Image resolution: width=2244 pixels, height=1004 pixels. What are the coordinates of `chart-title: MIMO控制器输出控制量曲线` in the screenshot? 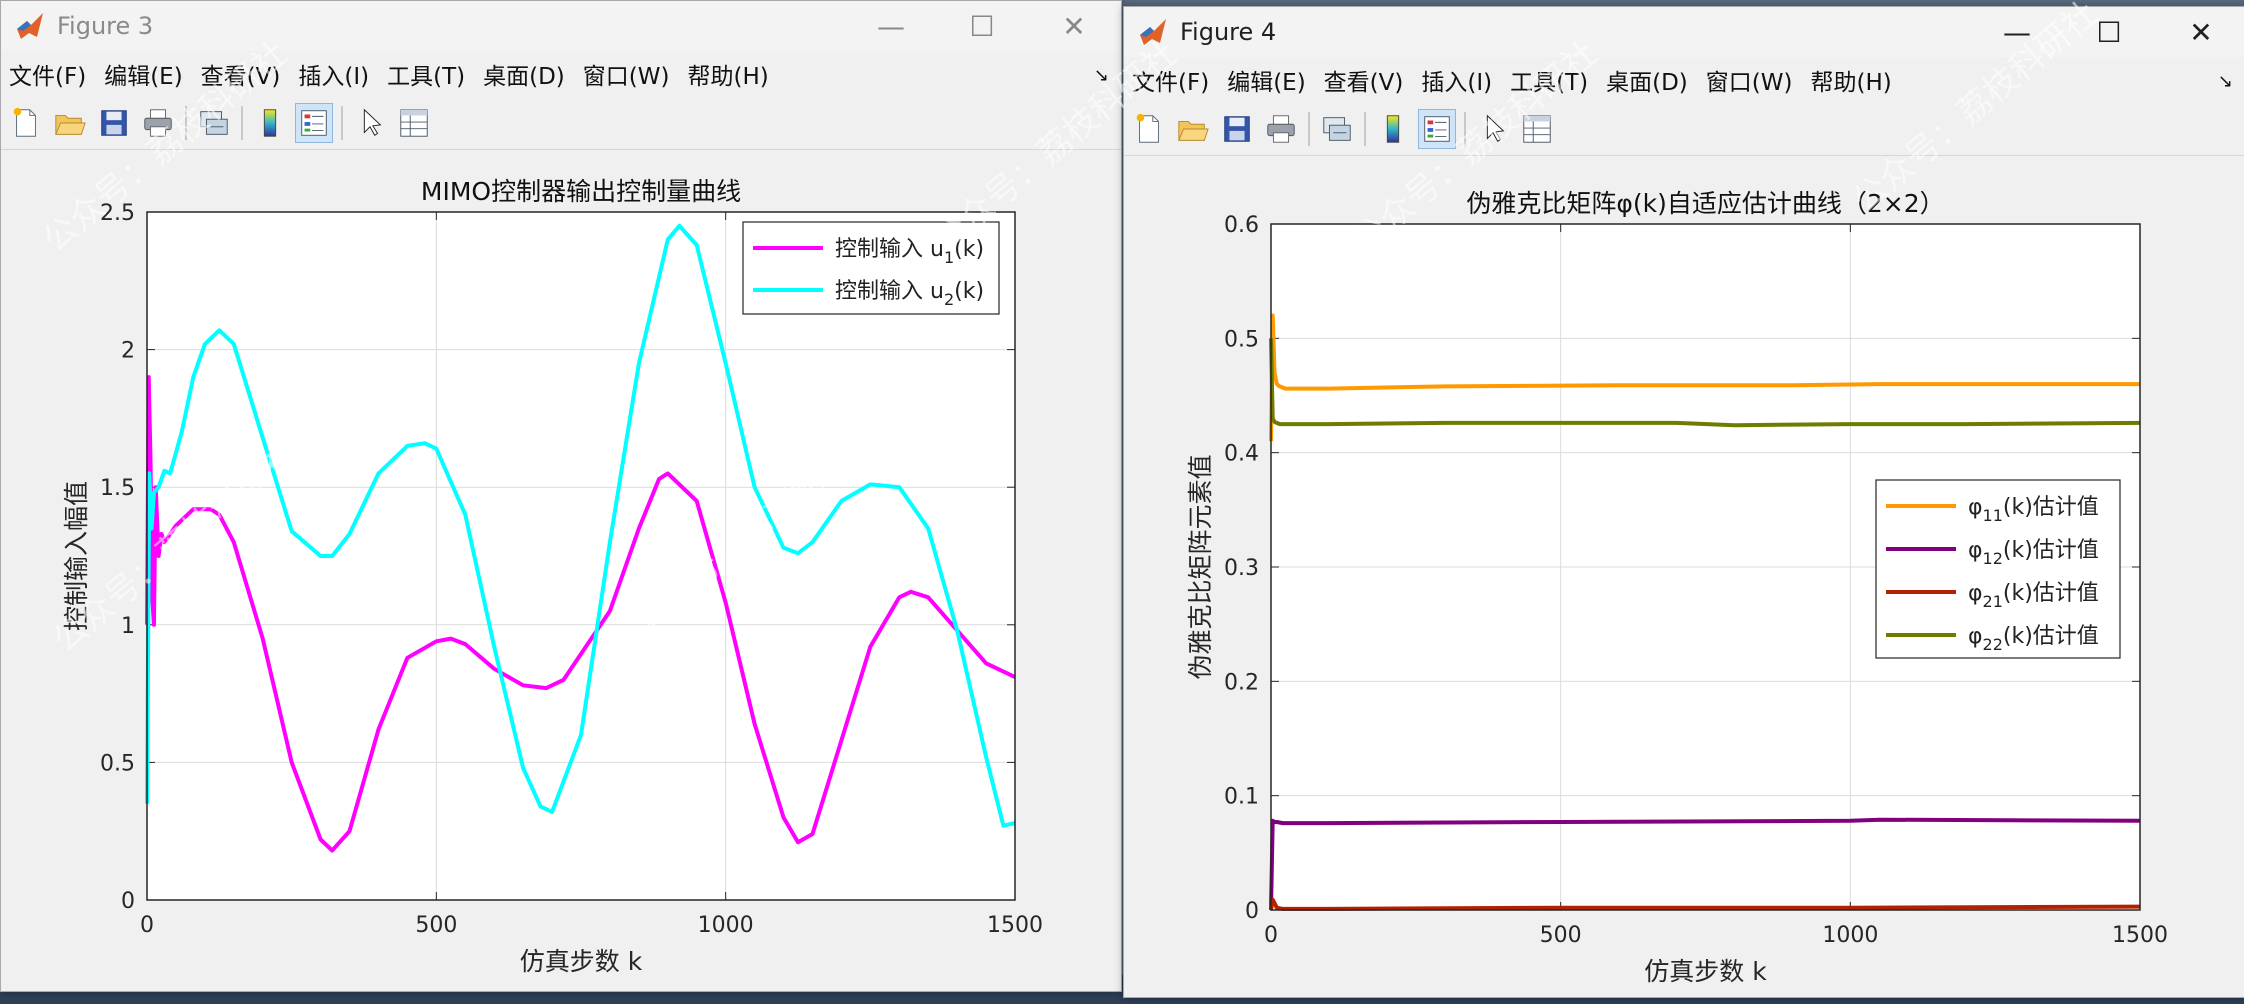 It's located at (581, 191).